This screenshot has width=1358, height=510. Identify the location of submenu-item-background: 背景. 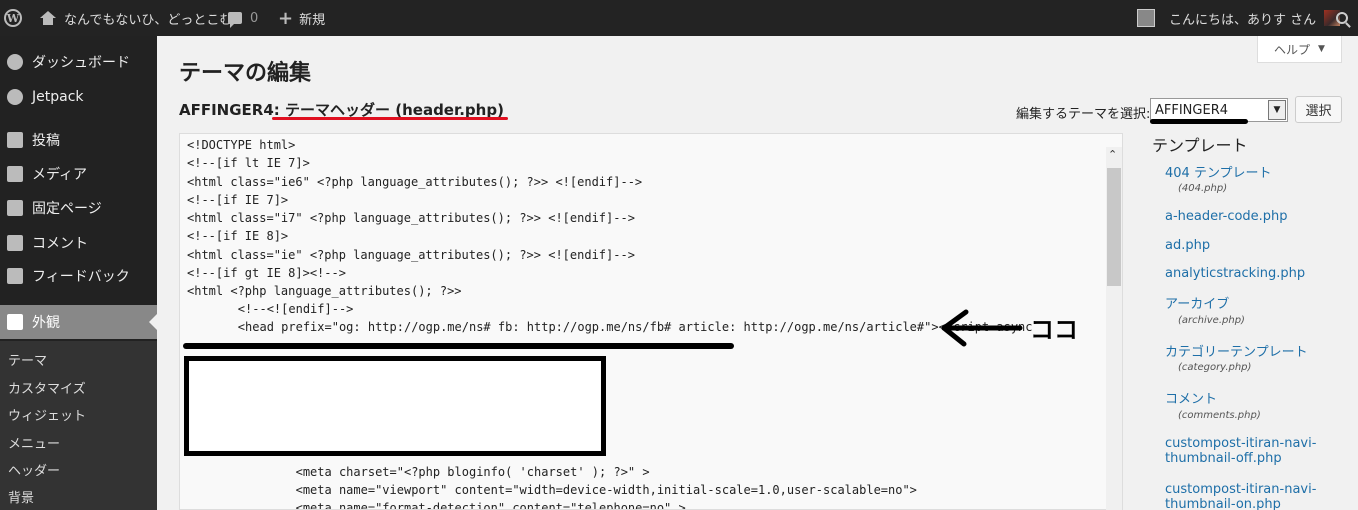
(21, 496).